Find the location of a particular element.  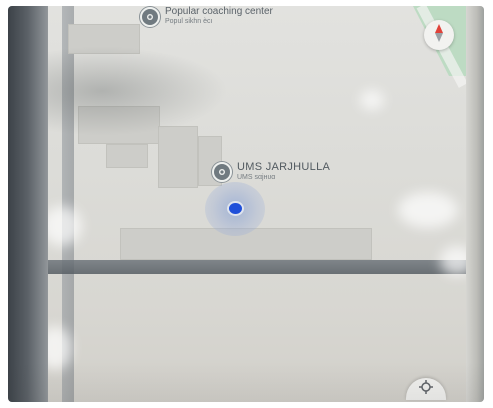

compass-icon is located at coordinates (439, 35).